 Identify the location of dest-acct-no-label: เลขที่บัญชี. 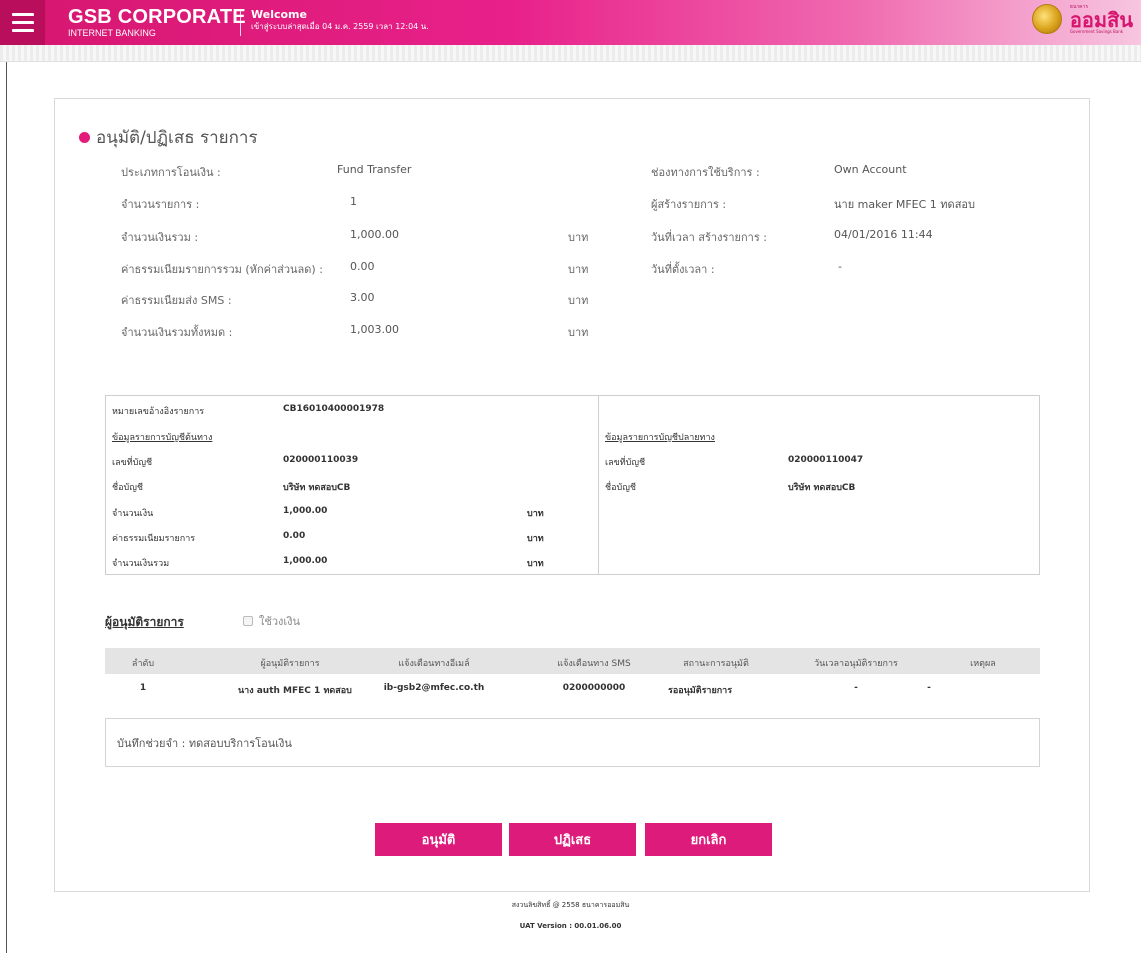
(625, 463).